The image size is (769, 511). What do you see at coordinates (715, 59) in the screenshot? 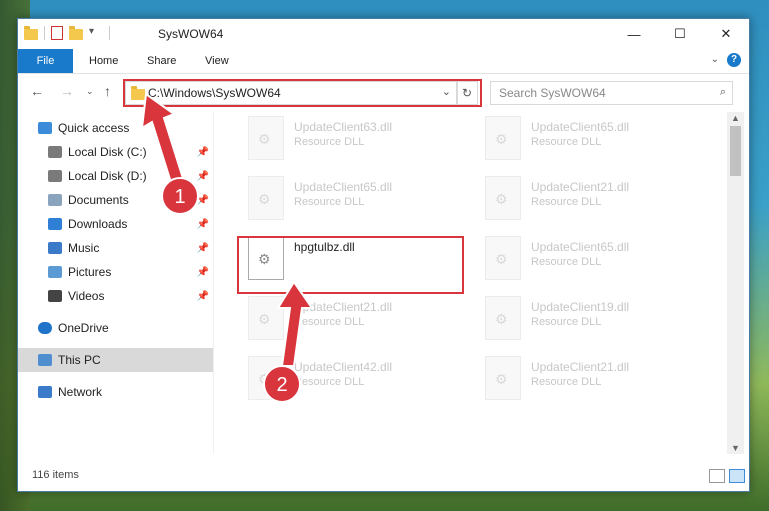
I see `expand-ribbon-icon: ⌄` at bounding box center [715, 59].